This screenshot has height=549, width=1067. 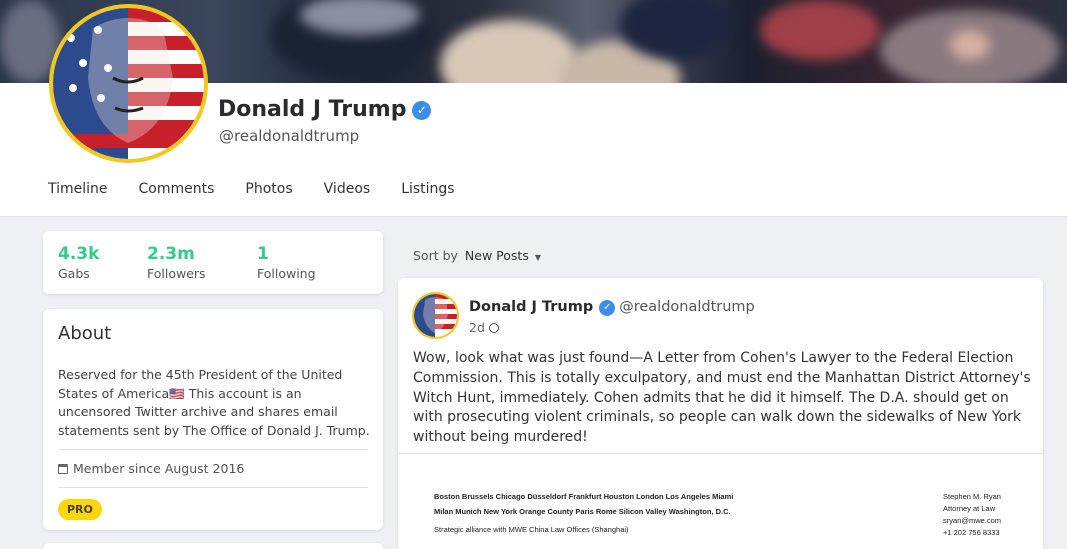 What do you see at coordinates (972, 520) in the screenshot?
I see `signer-email: sryan@mwe.com` at bounding box center [972, 520].